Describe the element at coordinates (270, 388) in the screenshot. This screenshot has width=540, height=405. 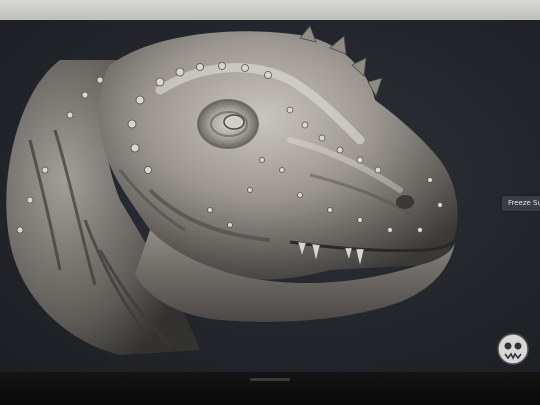
I see `monitor-bottom-bezel` at that location.